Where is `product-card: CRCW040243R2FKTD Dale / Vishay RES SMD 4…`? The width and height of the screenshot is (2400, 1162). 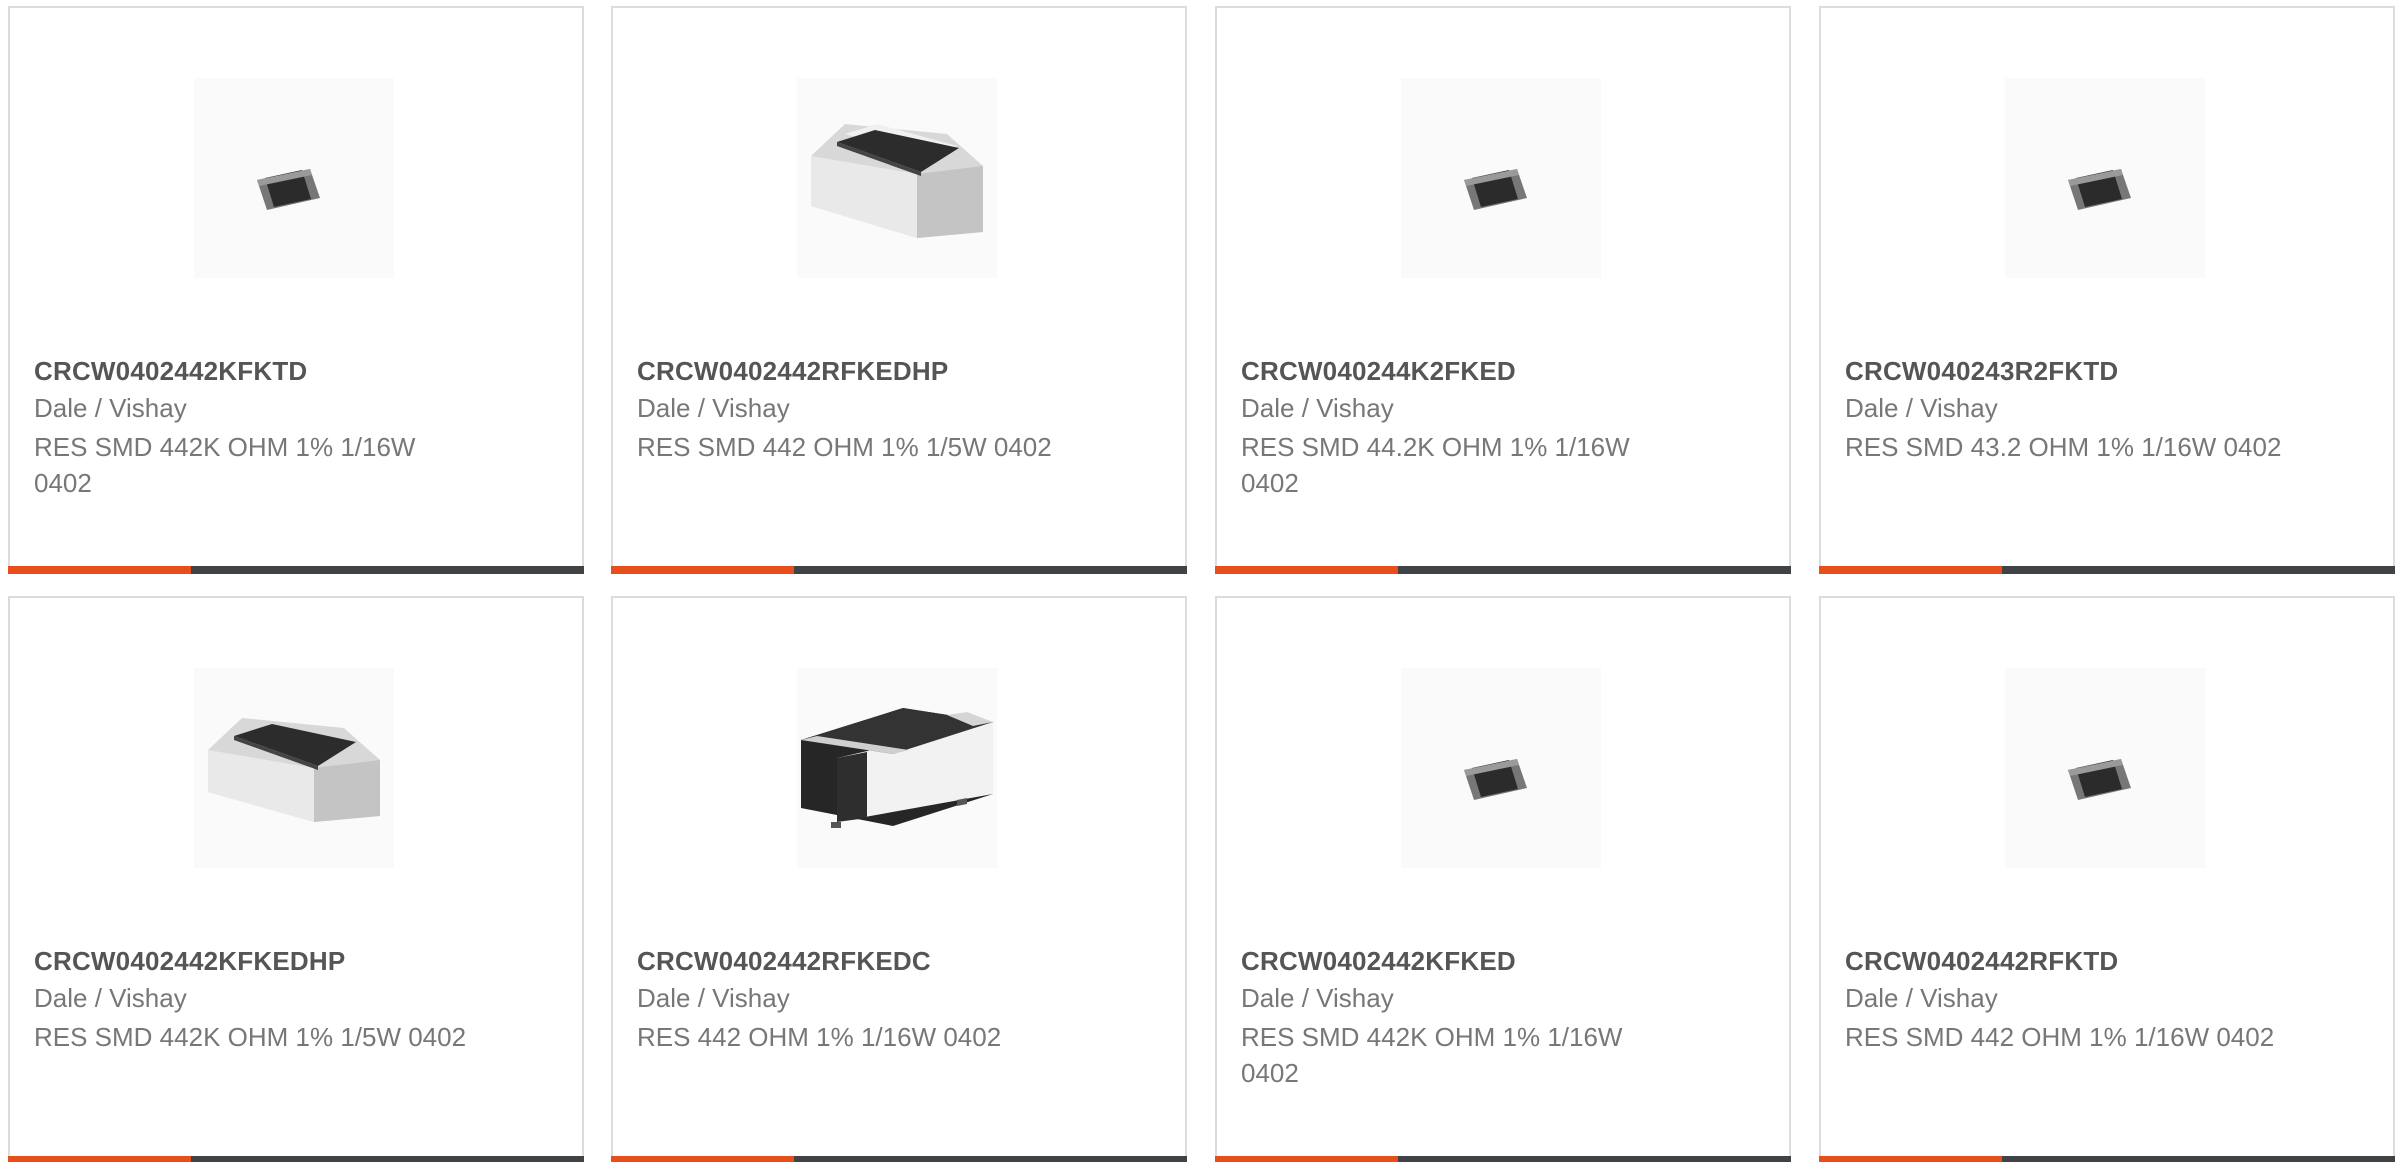 product-card: CRCW040243R2FKTD Dale / Vishay RES SMD 4… is located at coordinates (2107, 290).